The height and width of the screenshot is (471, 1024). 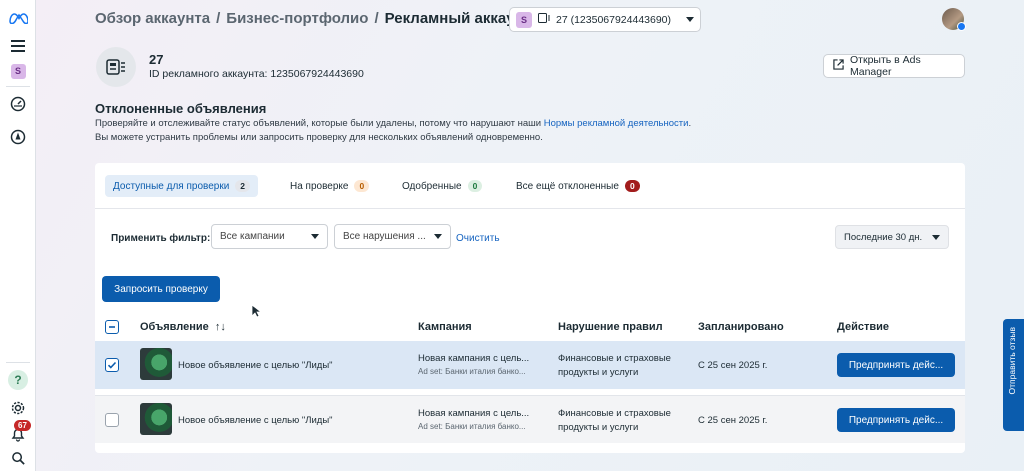 I want to click on tab-label: Одобренные, so click(x=432, y=186).